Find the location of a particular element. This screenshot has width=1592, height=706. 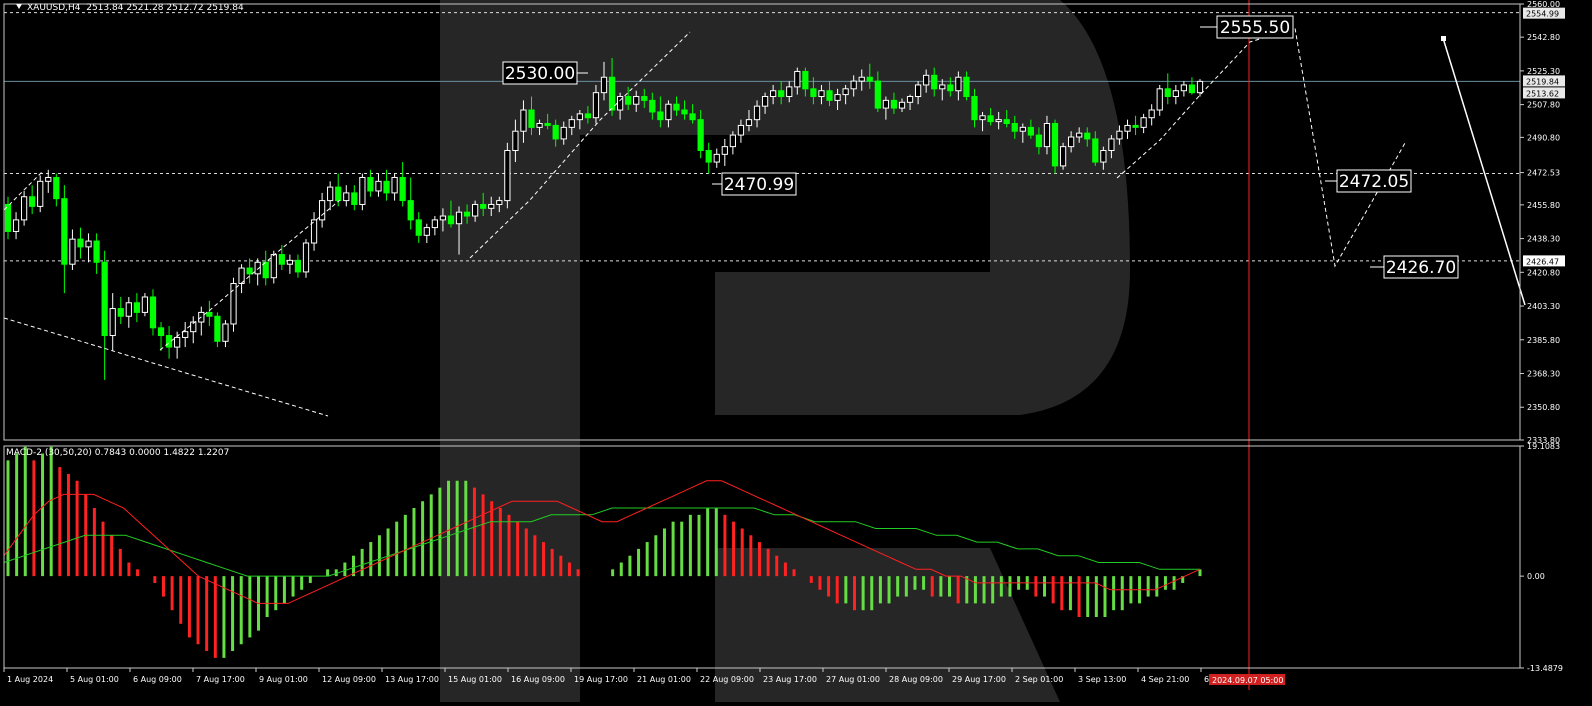

price-tick-label: 2350.80 is located at coordinates (1543, 407).